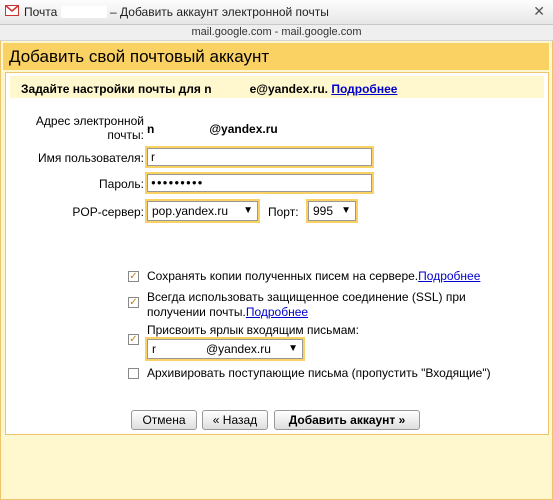  What do you see at coordinates (276, 33) in the screenshot?
I see `url-bar: mail.google.com - mail.google.com` at bounding box center [276, 33].